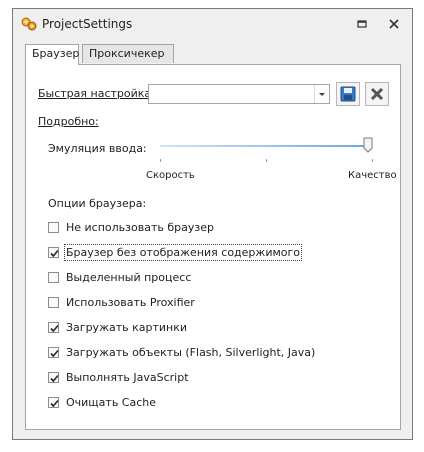  Describe the element at coordinates (97, 148) in the screenshot. I see `input-emulation-label: Эмуляция ввода:` at that location.